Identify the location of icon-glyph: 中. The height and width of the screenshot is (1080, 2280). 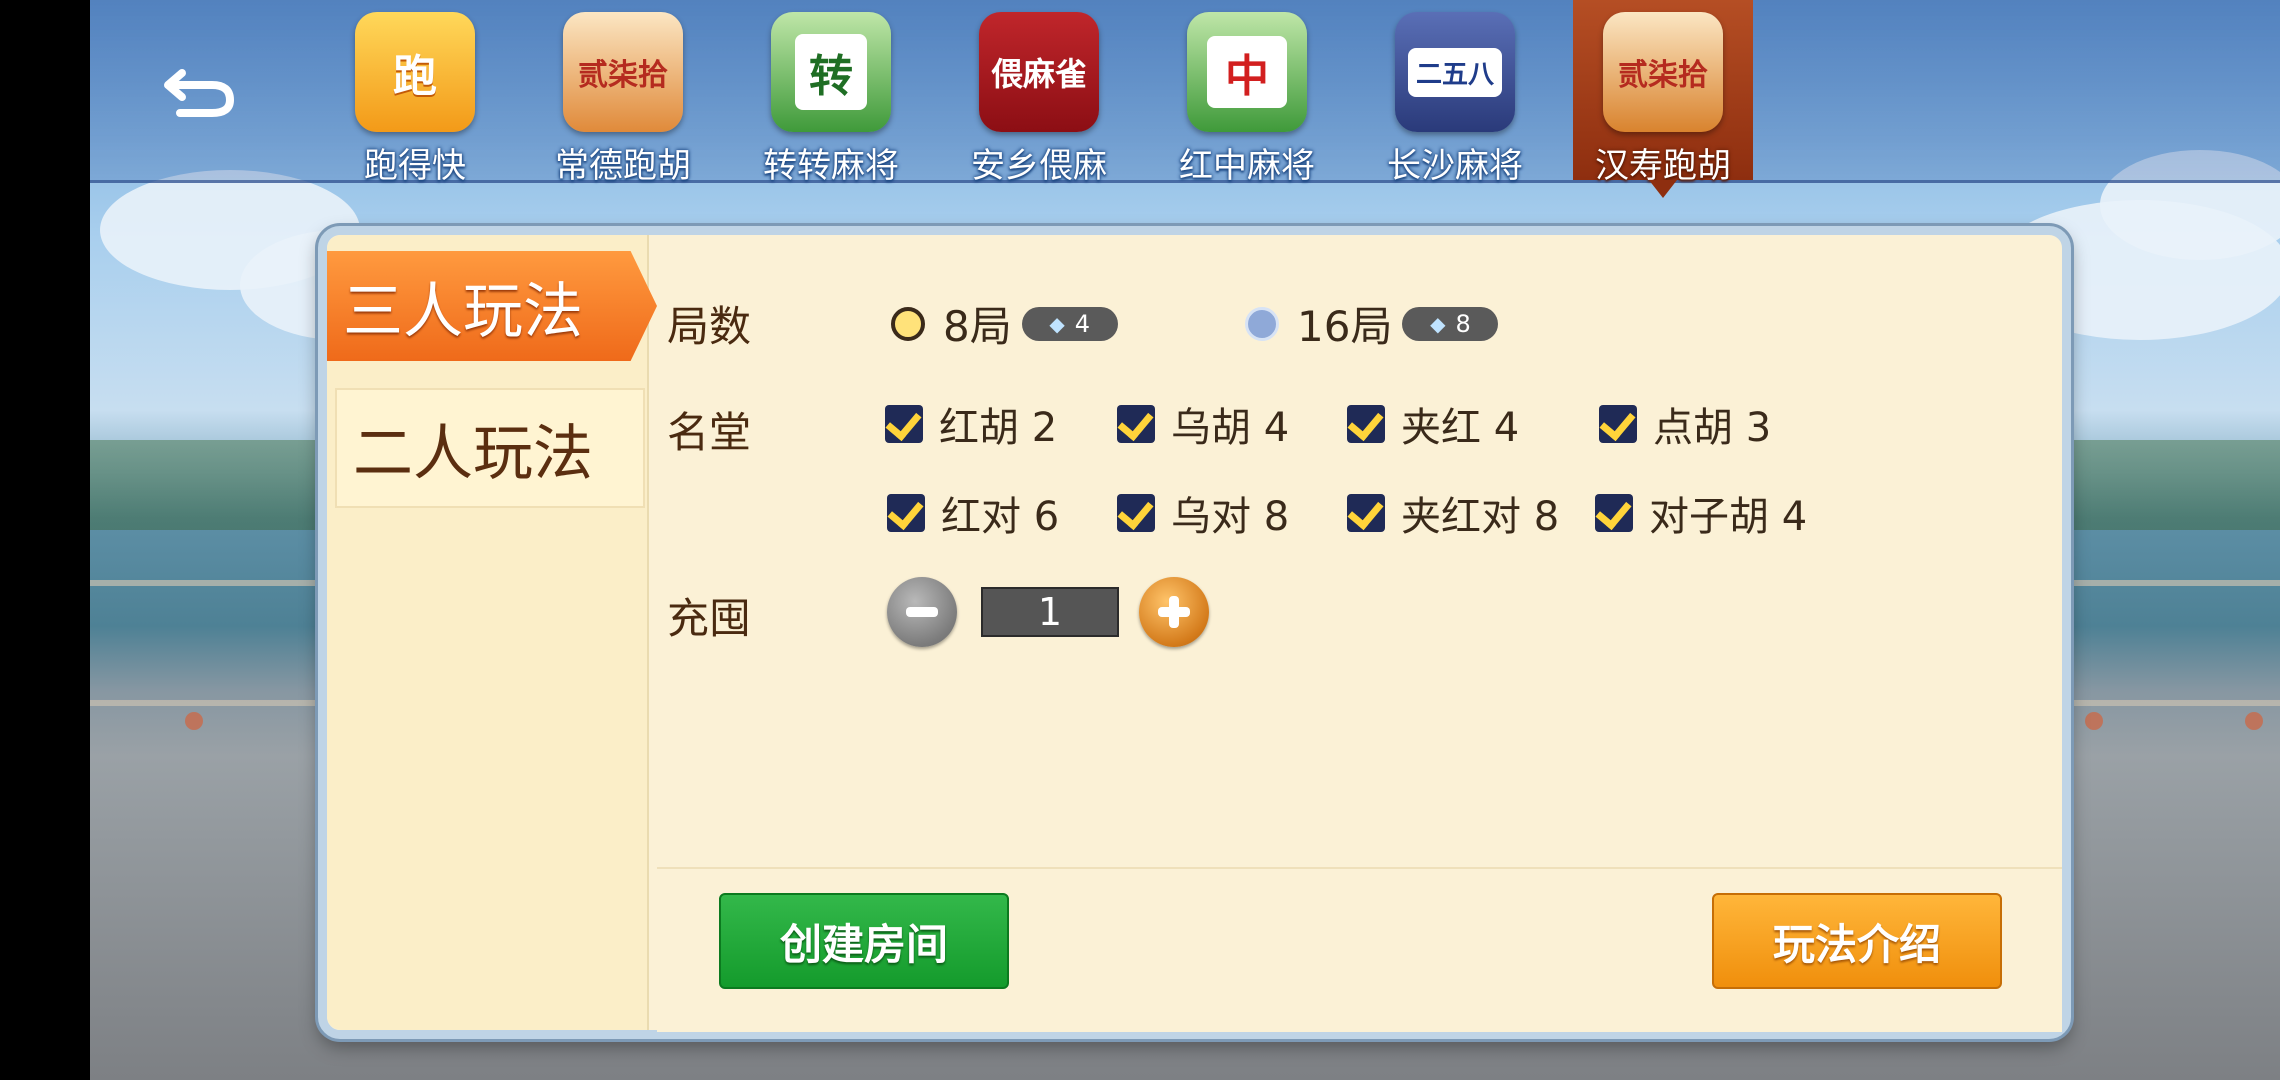
(1247, 72).